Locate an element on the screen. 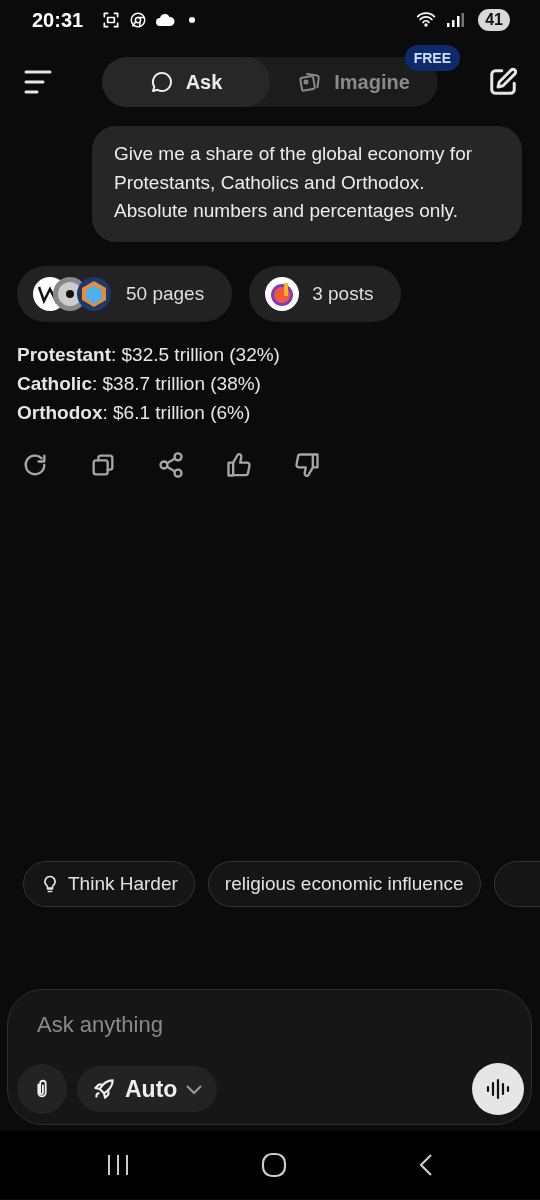 The image size is (540, 1200). rocket-icon is located at coordinates (104, 1089).